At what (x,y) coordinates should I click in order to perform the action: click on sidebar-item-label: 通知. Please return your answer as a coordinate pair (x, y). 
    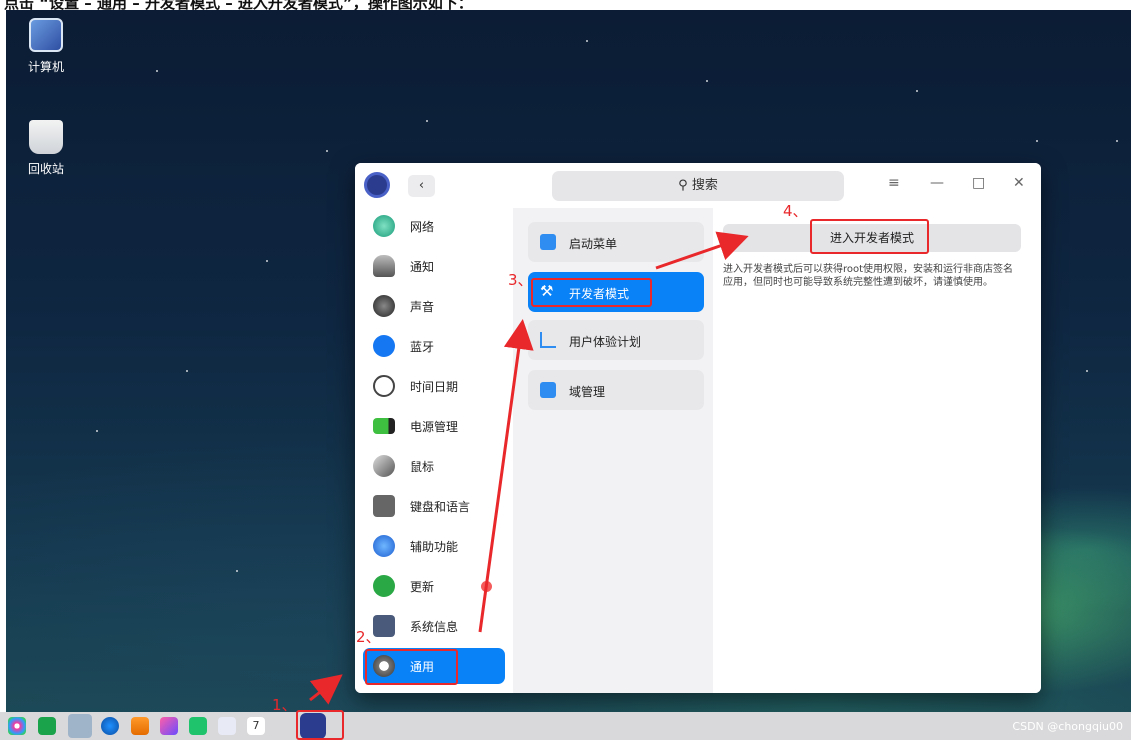
    Looking at the image, I should click on (422, 267).